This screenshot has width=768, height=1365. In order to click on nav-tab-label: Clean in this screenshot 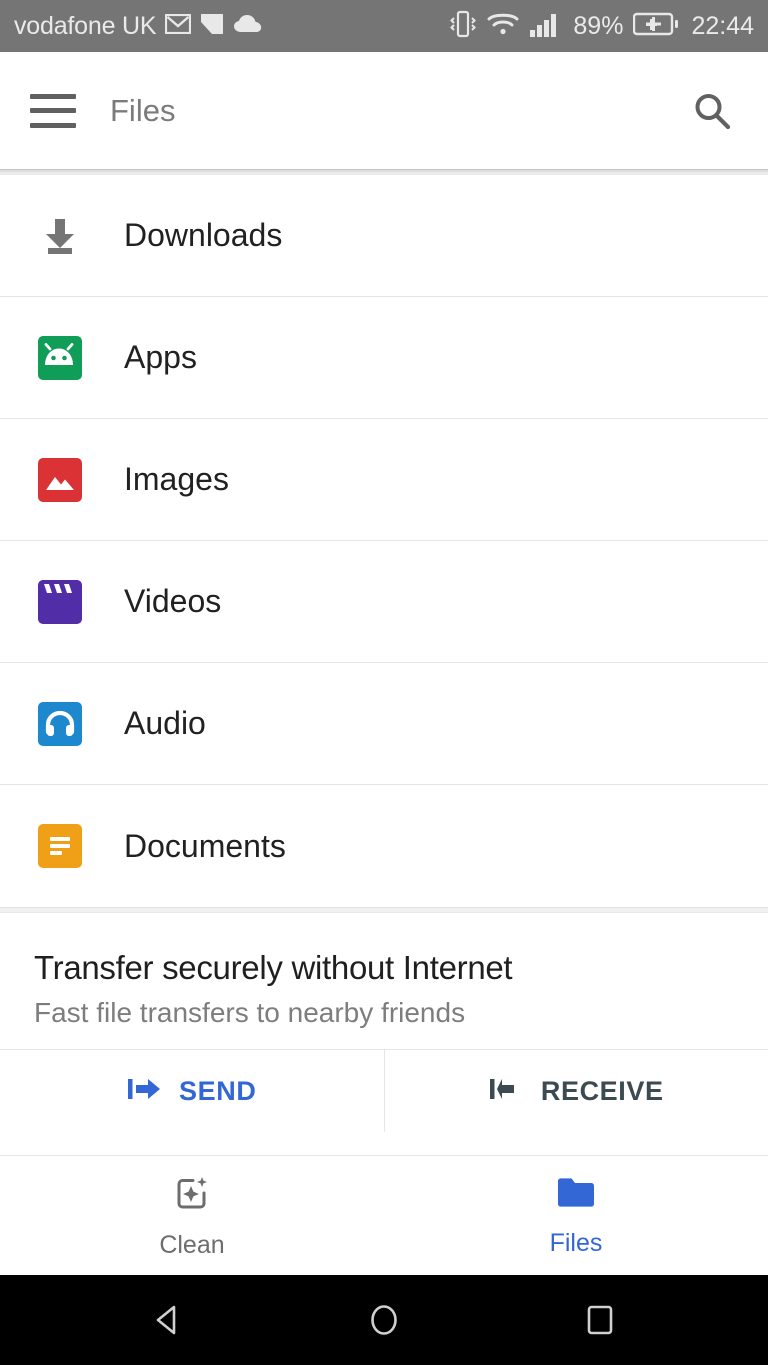, I will do `click(192, 1244)`.